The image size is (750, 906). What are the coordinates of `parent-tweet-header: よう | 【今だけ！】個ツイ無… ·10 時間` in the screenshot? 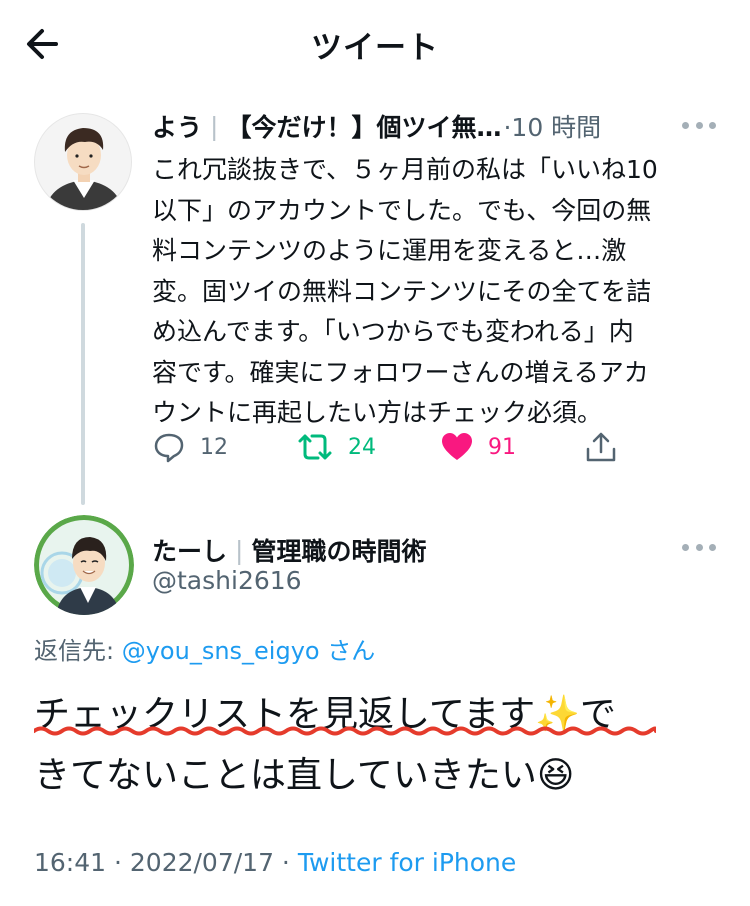 It's located at (407, 126).